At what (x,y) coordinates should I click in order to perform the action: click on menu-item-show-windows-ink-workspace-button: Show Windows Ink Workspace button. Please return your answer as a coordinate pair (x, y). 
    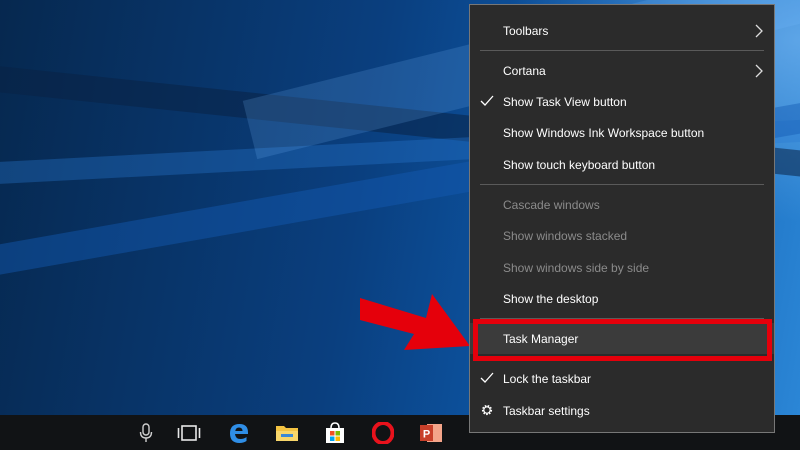
    Looking at the image, I should click on (622, 132).